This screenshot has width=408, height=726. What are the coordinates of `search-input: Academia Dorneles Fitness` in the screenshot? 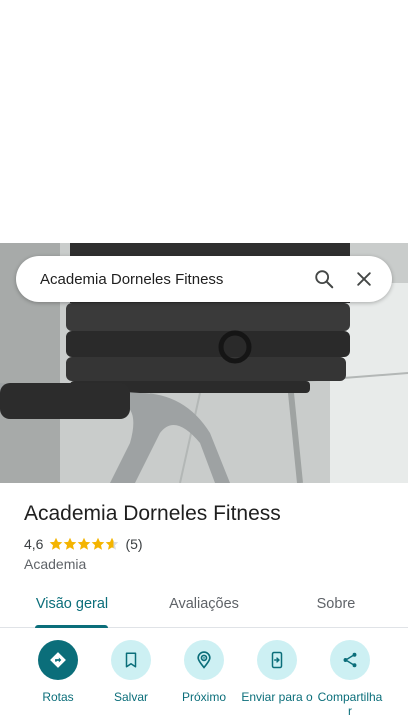 It's located at (172, 279).